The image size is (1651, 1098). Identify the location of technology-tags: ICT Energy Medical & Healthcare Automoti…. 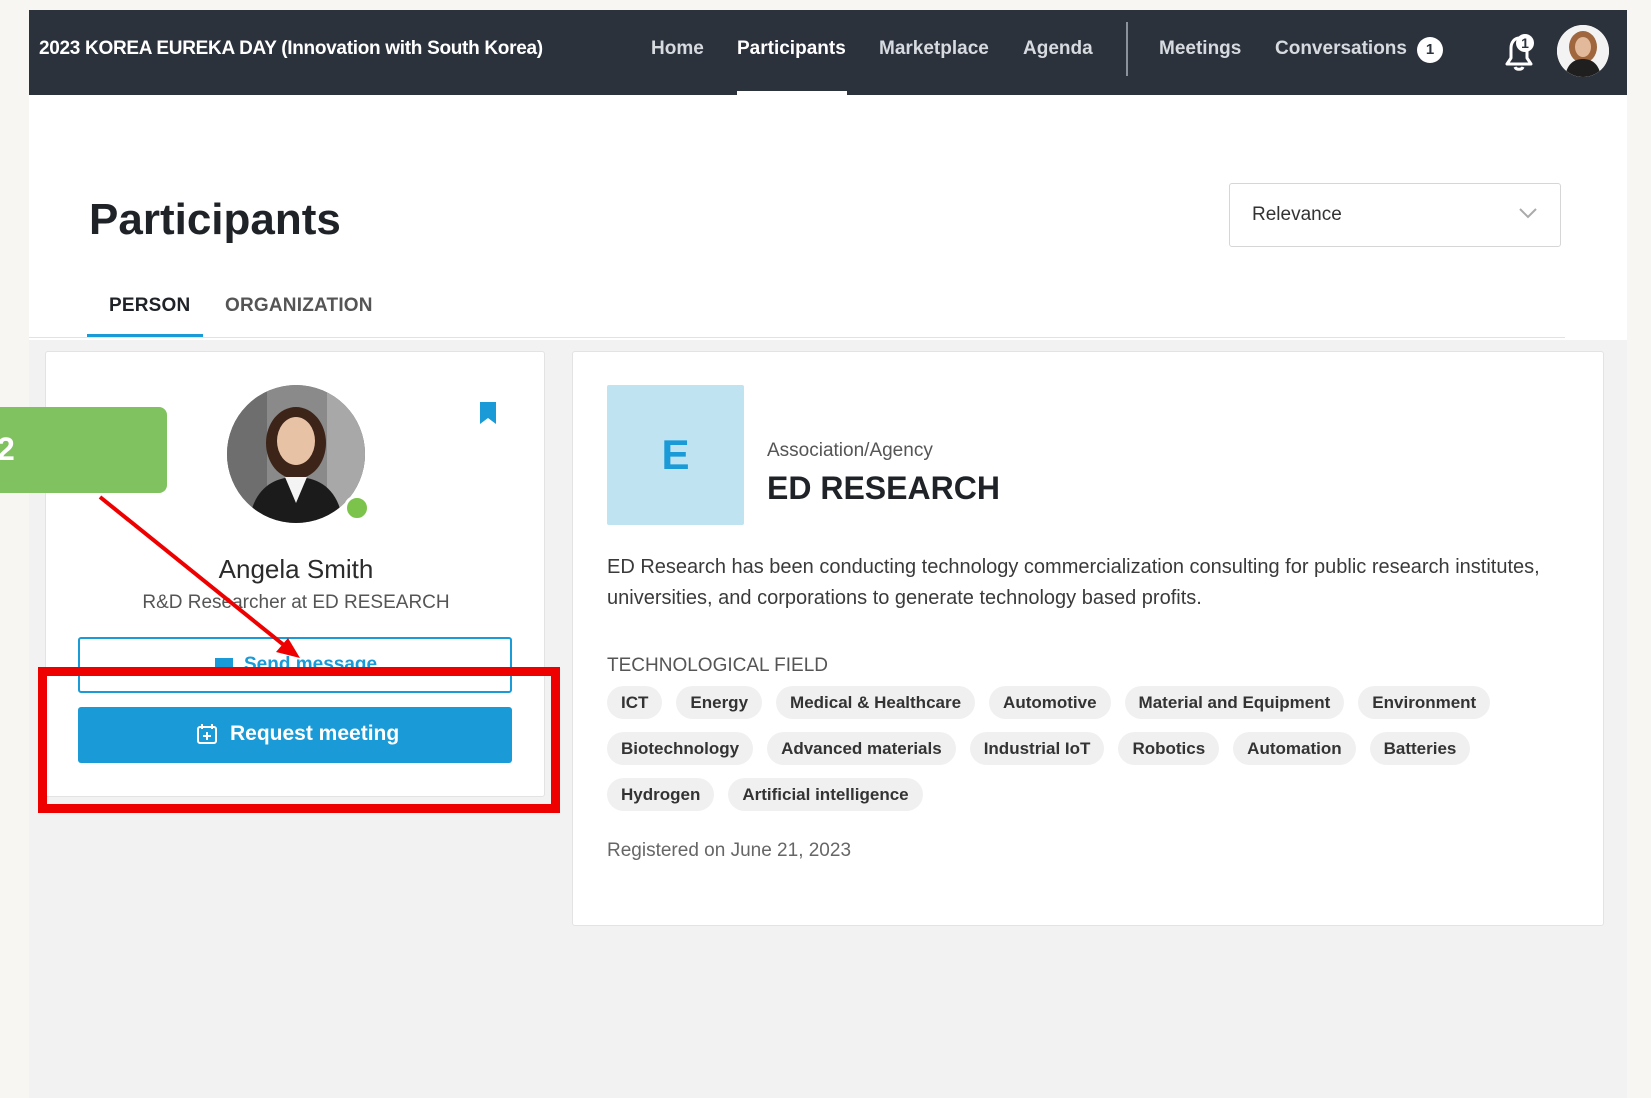
(1087, 748).